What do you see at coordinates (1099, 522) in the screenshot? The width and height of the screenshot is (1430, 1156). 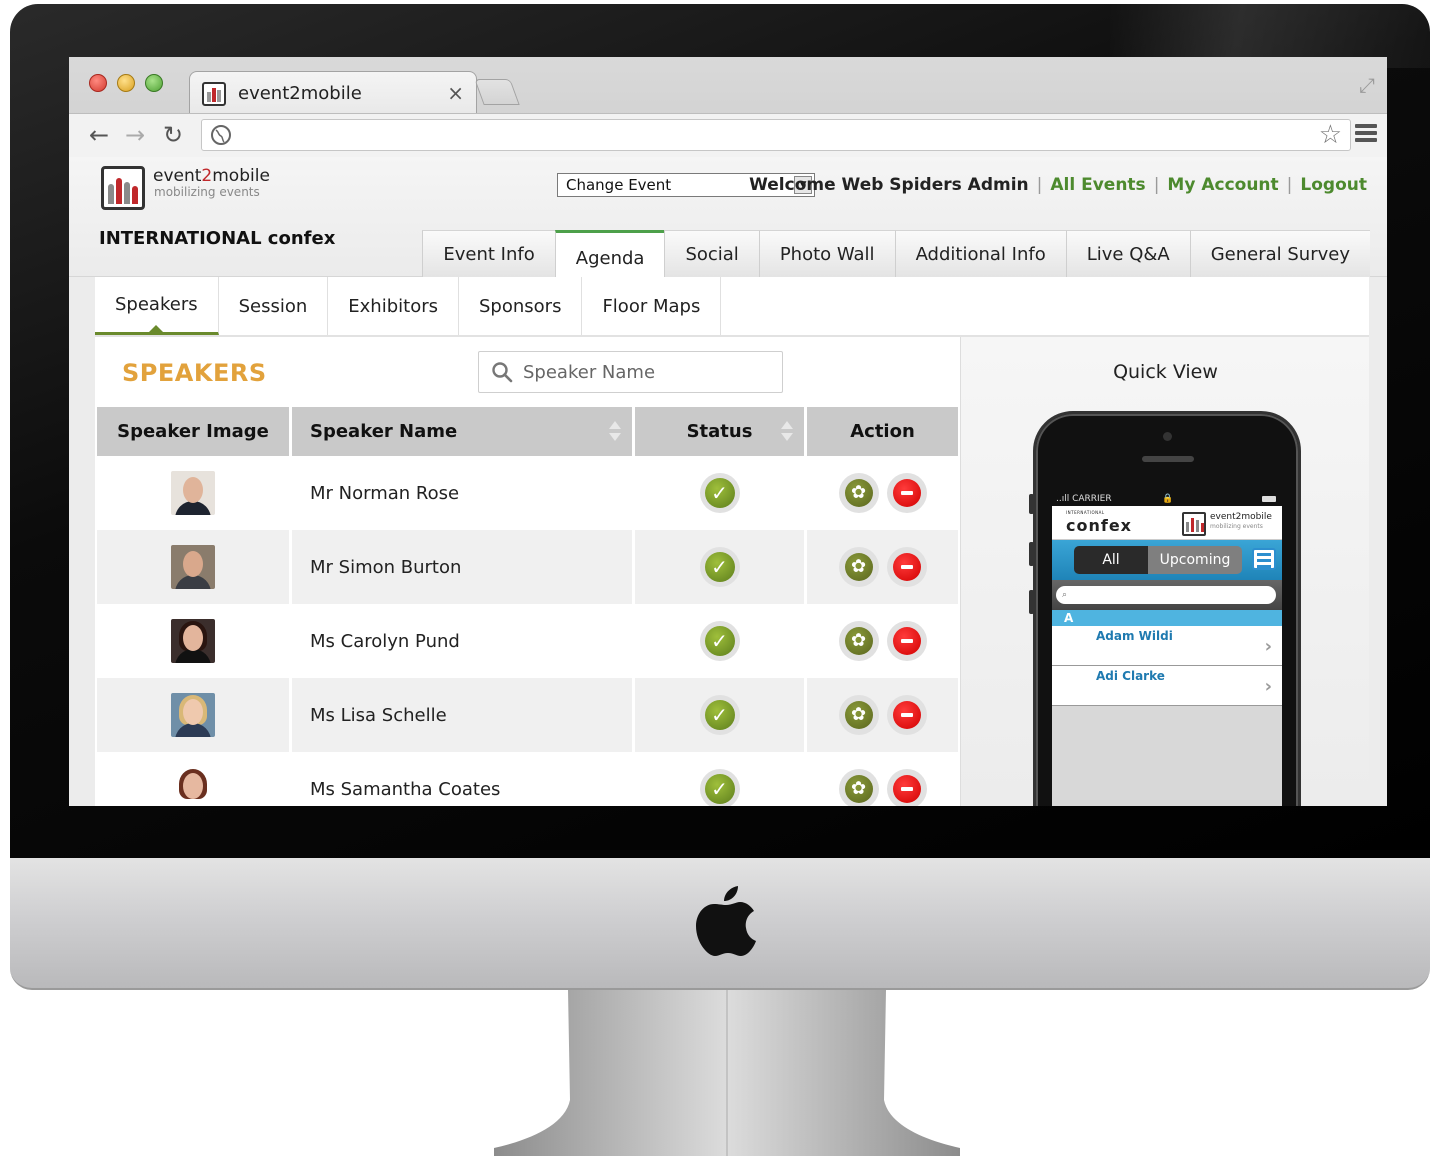 I see `confex-logo: INTERNATIONAL confex` at bounding box center [1099, 522].